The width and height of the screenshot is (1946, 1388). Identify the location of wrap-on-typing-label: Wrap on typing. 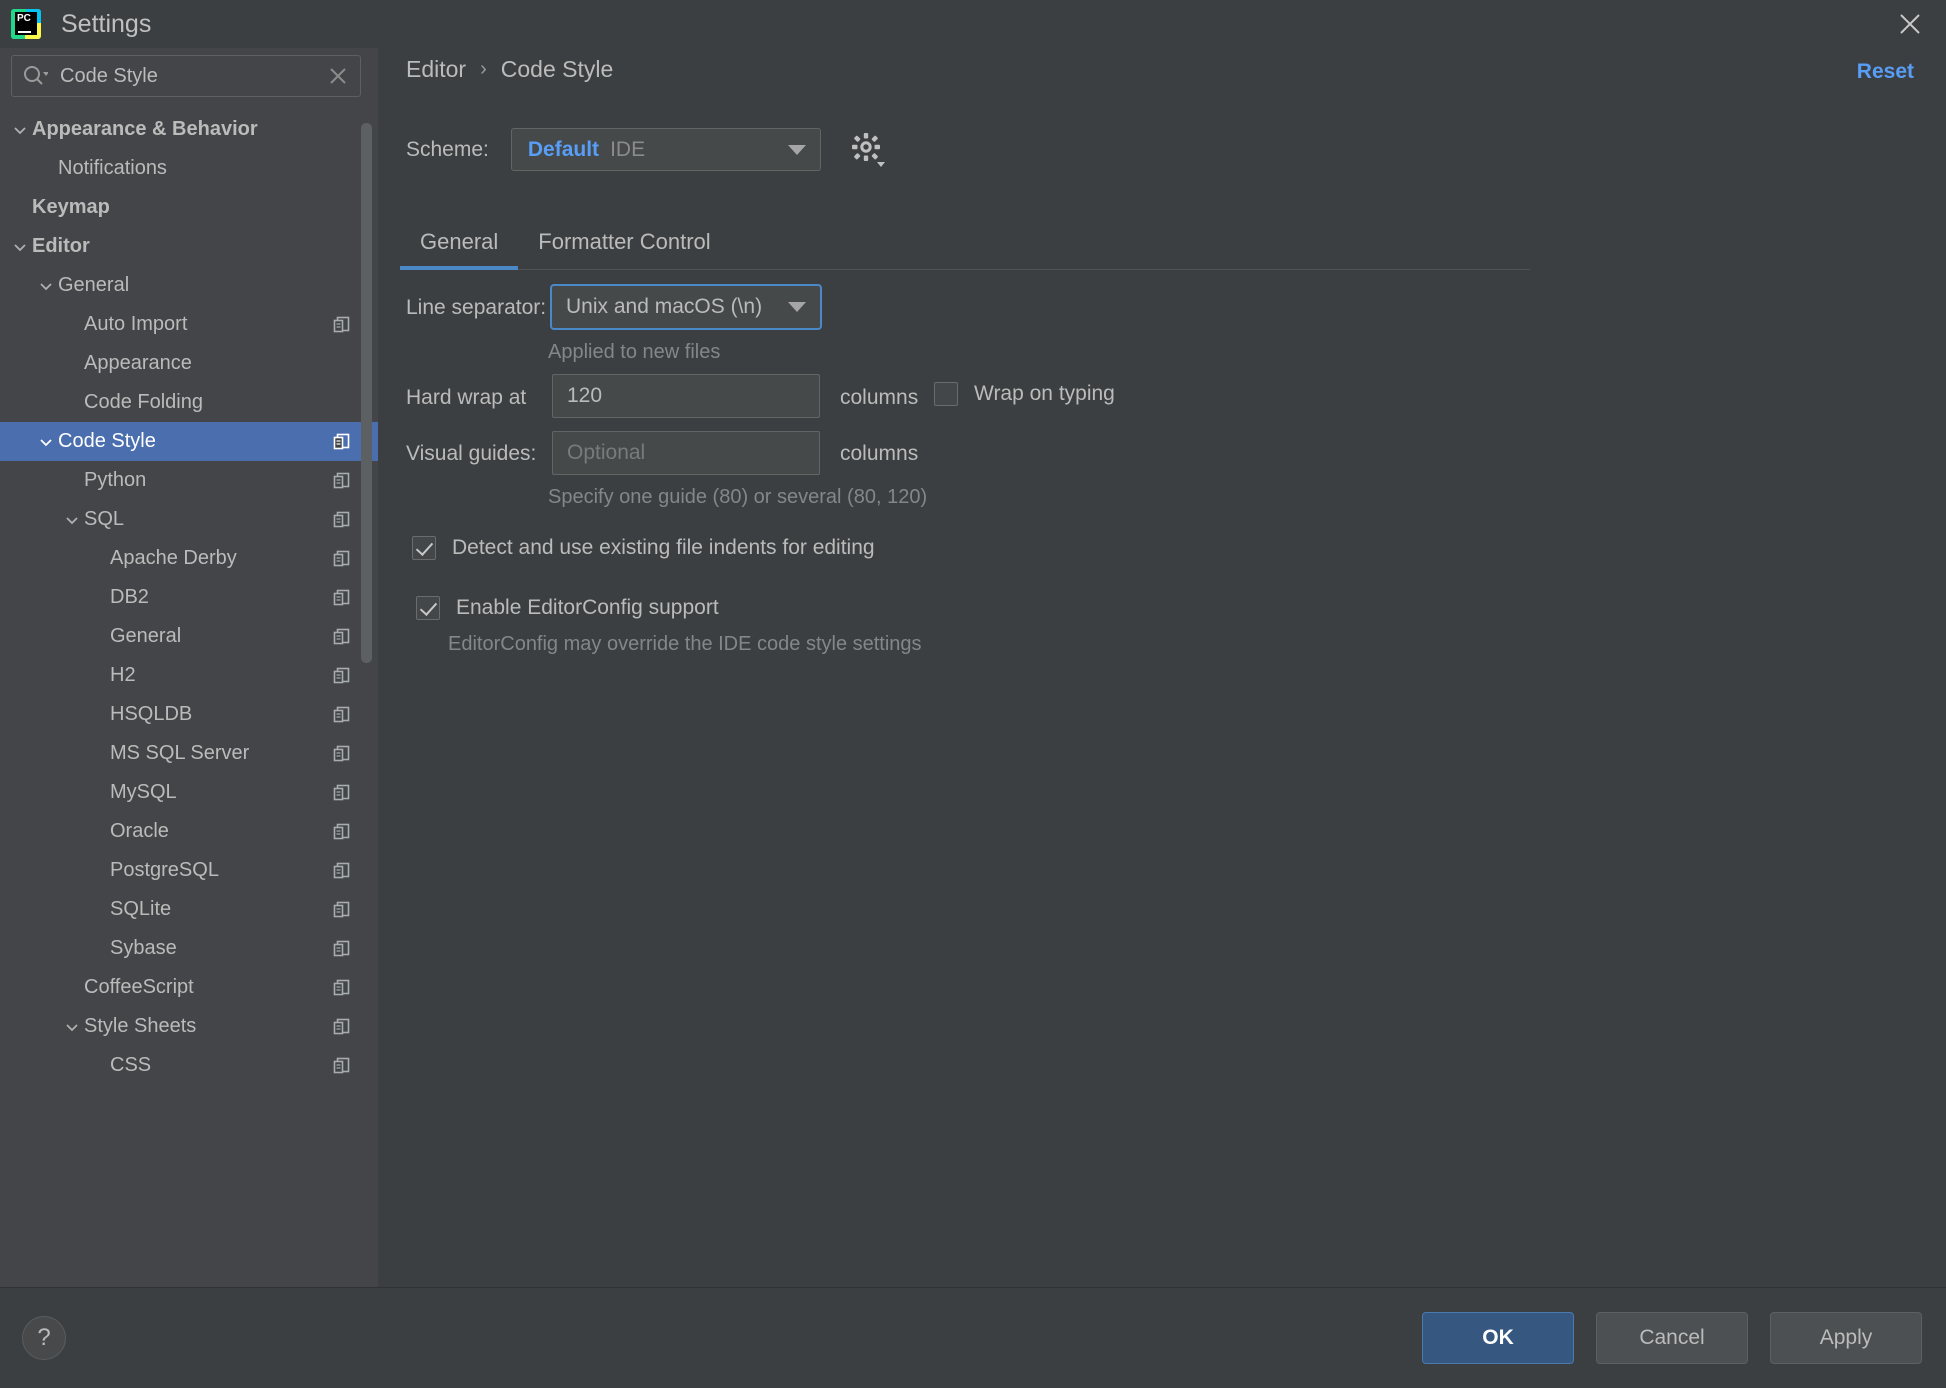
(1044, 393).